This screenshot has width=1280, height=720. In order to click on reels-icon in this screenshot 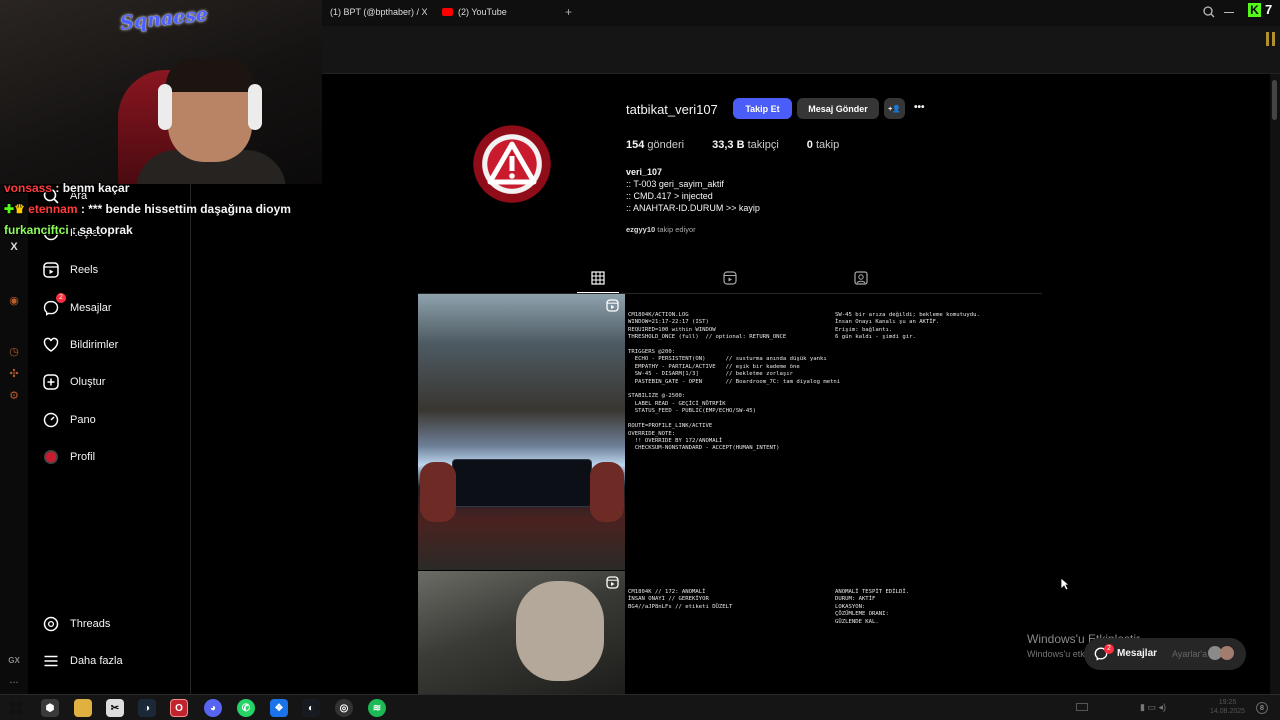, I will do `click(51, 270)`.